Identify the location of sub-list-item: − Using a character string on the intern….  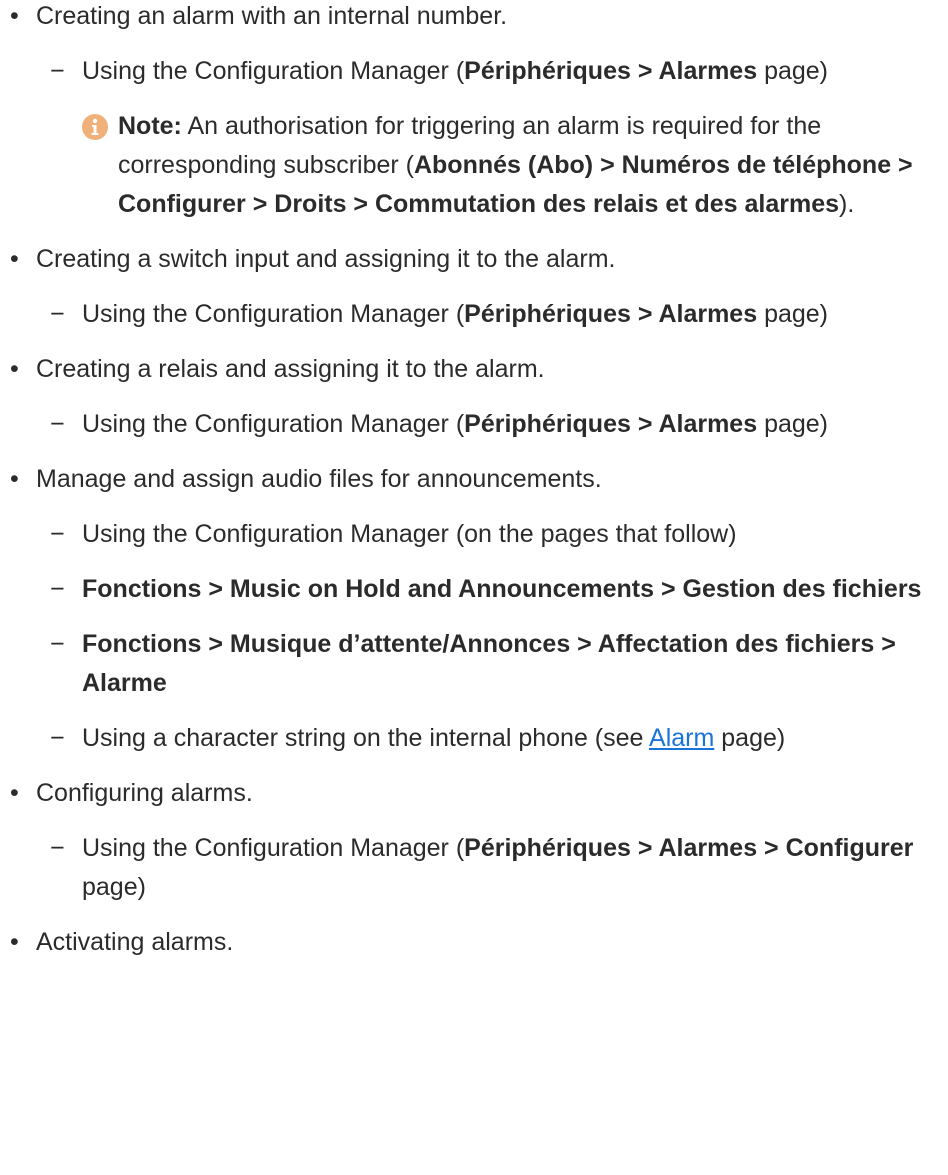
(492, 738).